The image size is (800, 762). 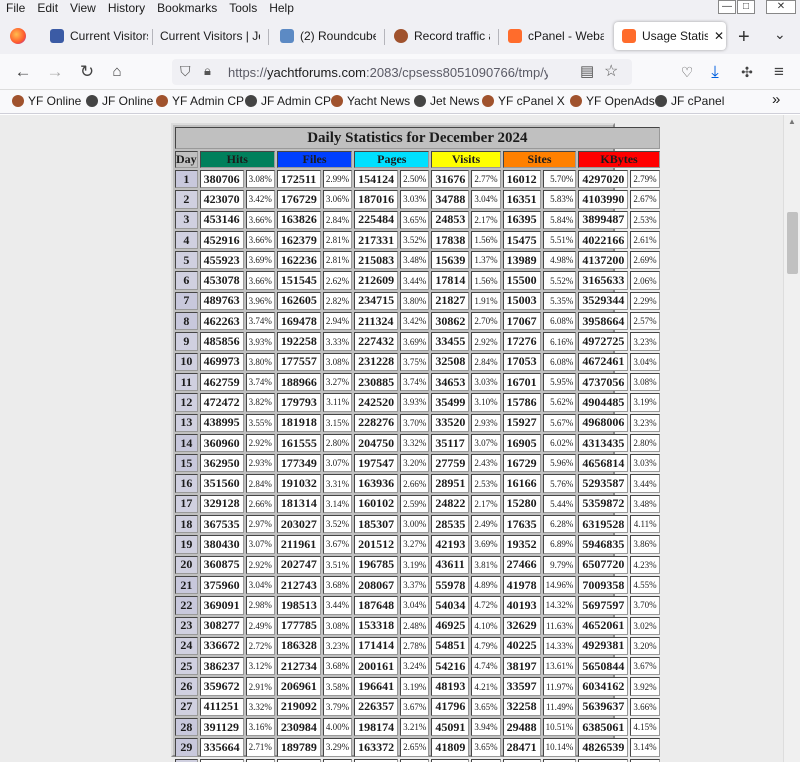 I want to click on cell-visits-pct: 2.93%, so click(x=486, y=422).